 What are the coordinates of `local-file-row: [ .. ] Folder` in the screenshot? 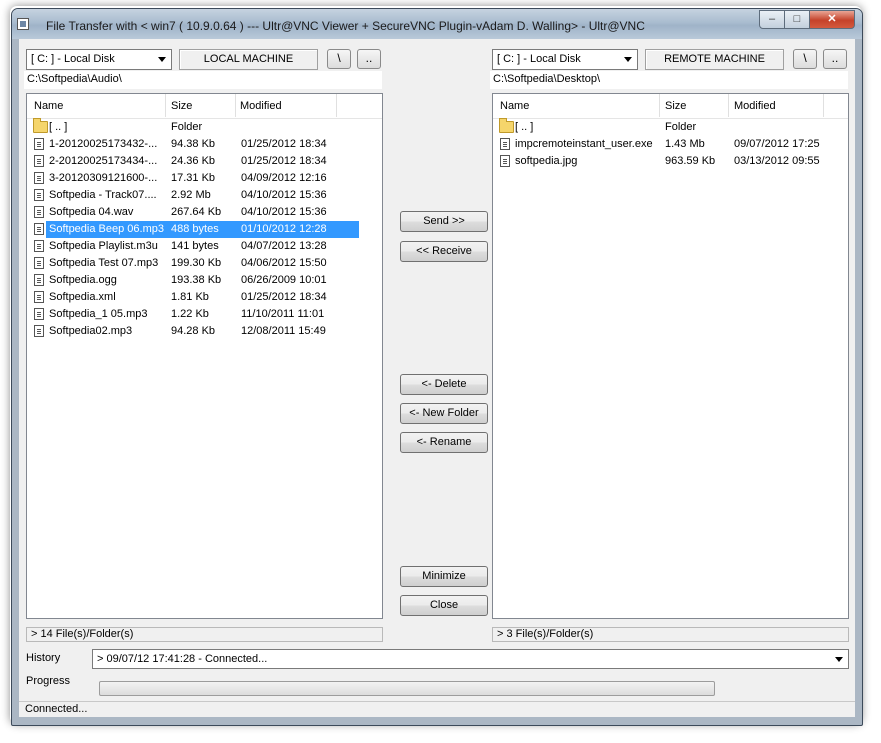 It's located at (204, 127).